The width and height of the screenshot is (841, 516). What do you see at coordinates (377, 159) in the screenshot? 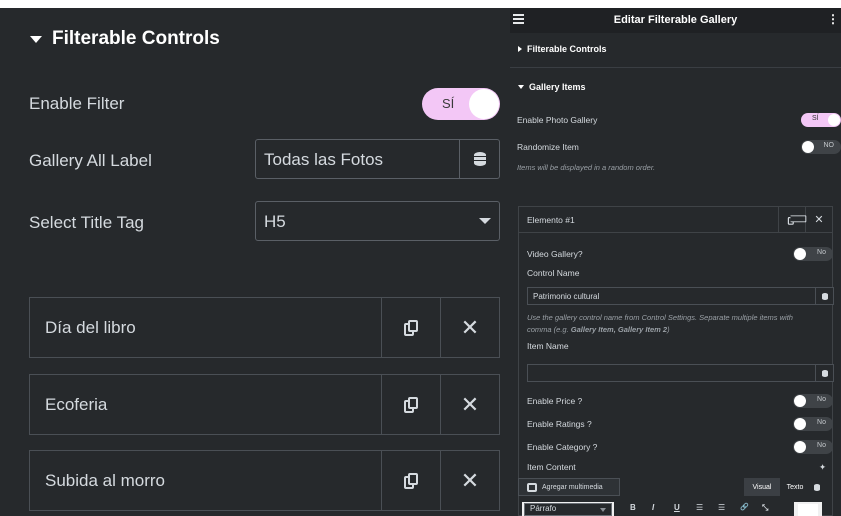
I see `gallery-all-input: Todas las Fotos` at bounding box center [377, 159].